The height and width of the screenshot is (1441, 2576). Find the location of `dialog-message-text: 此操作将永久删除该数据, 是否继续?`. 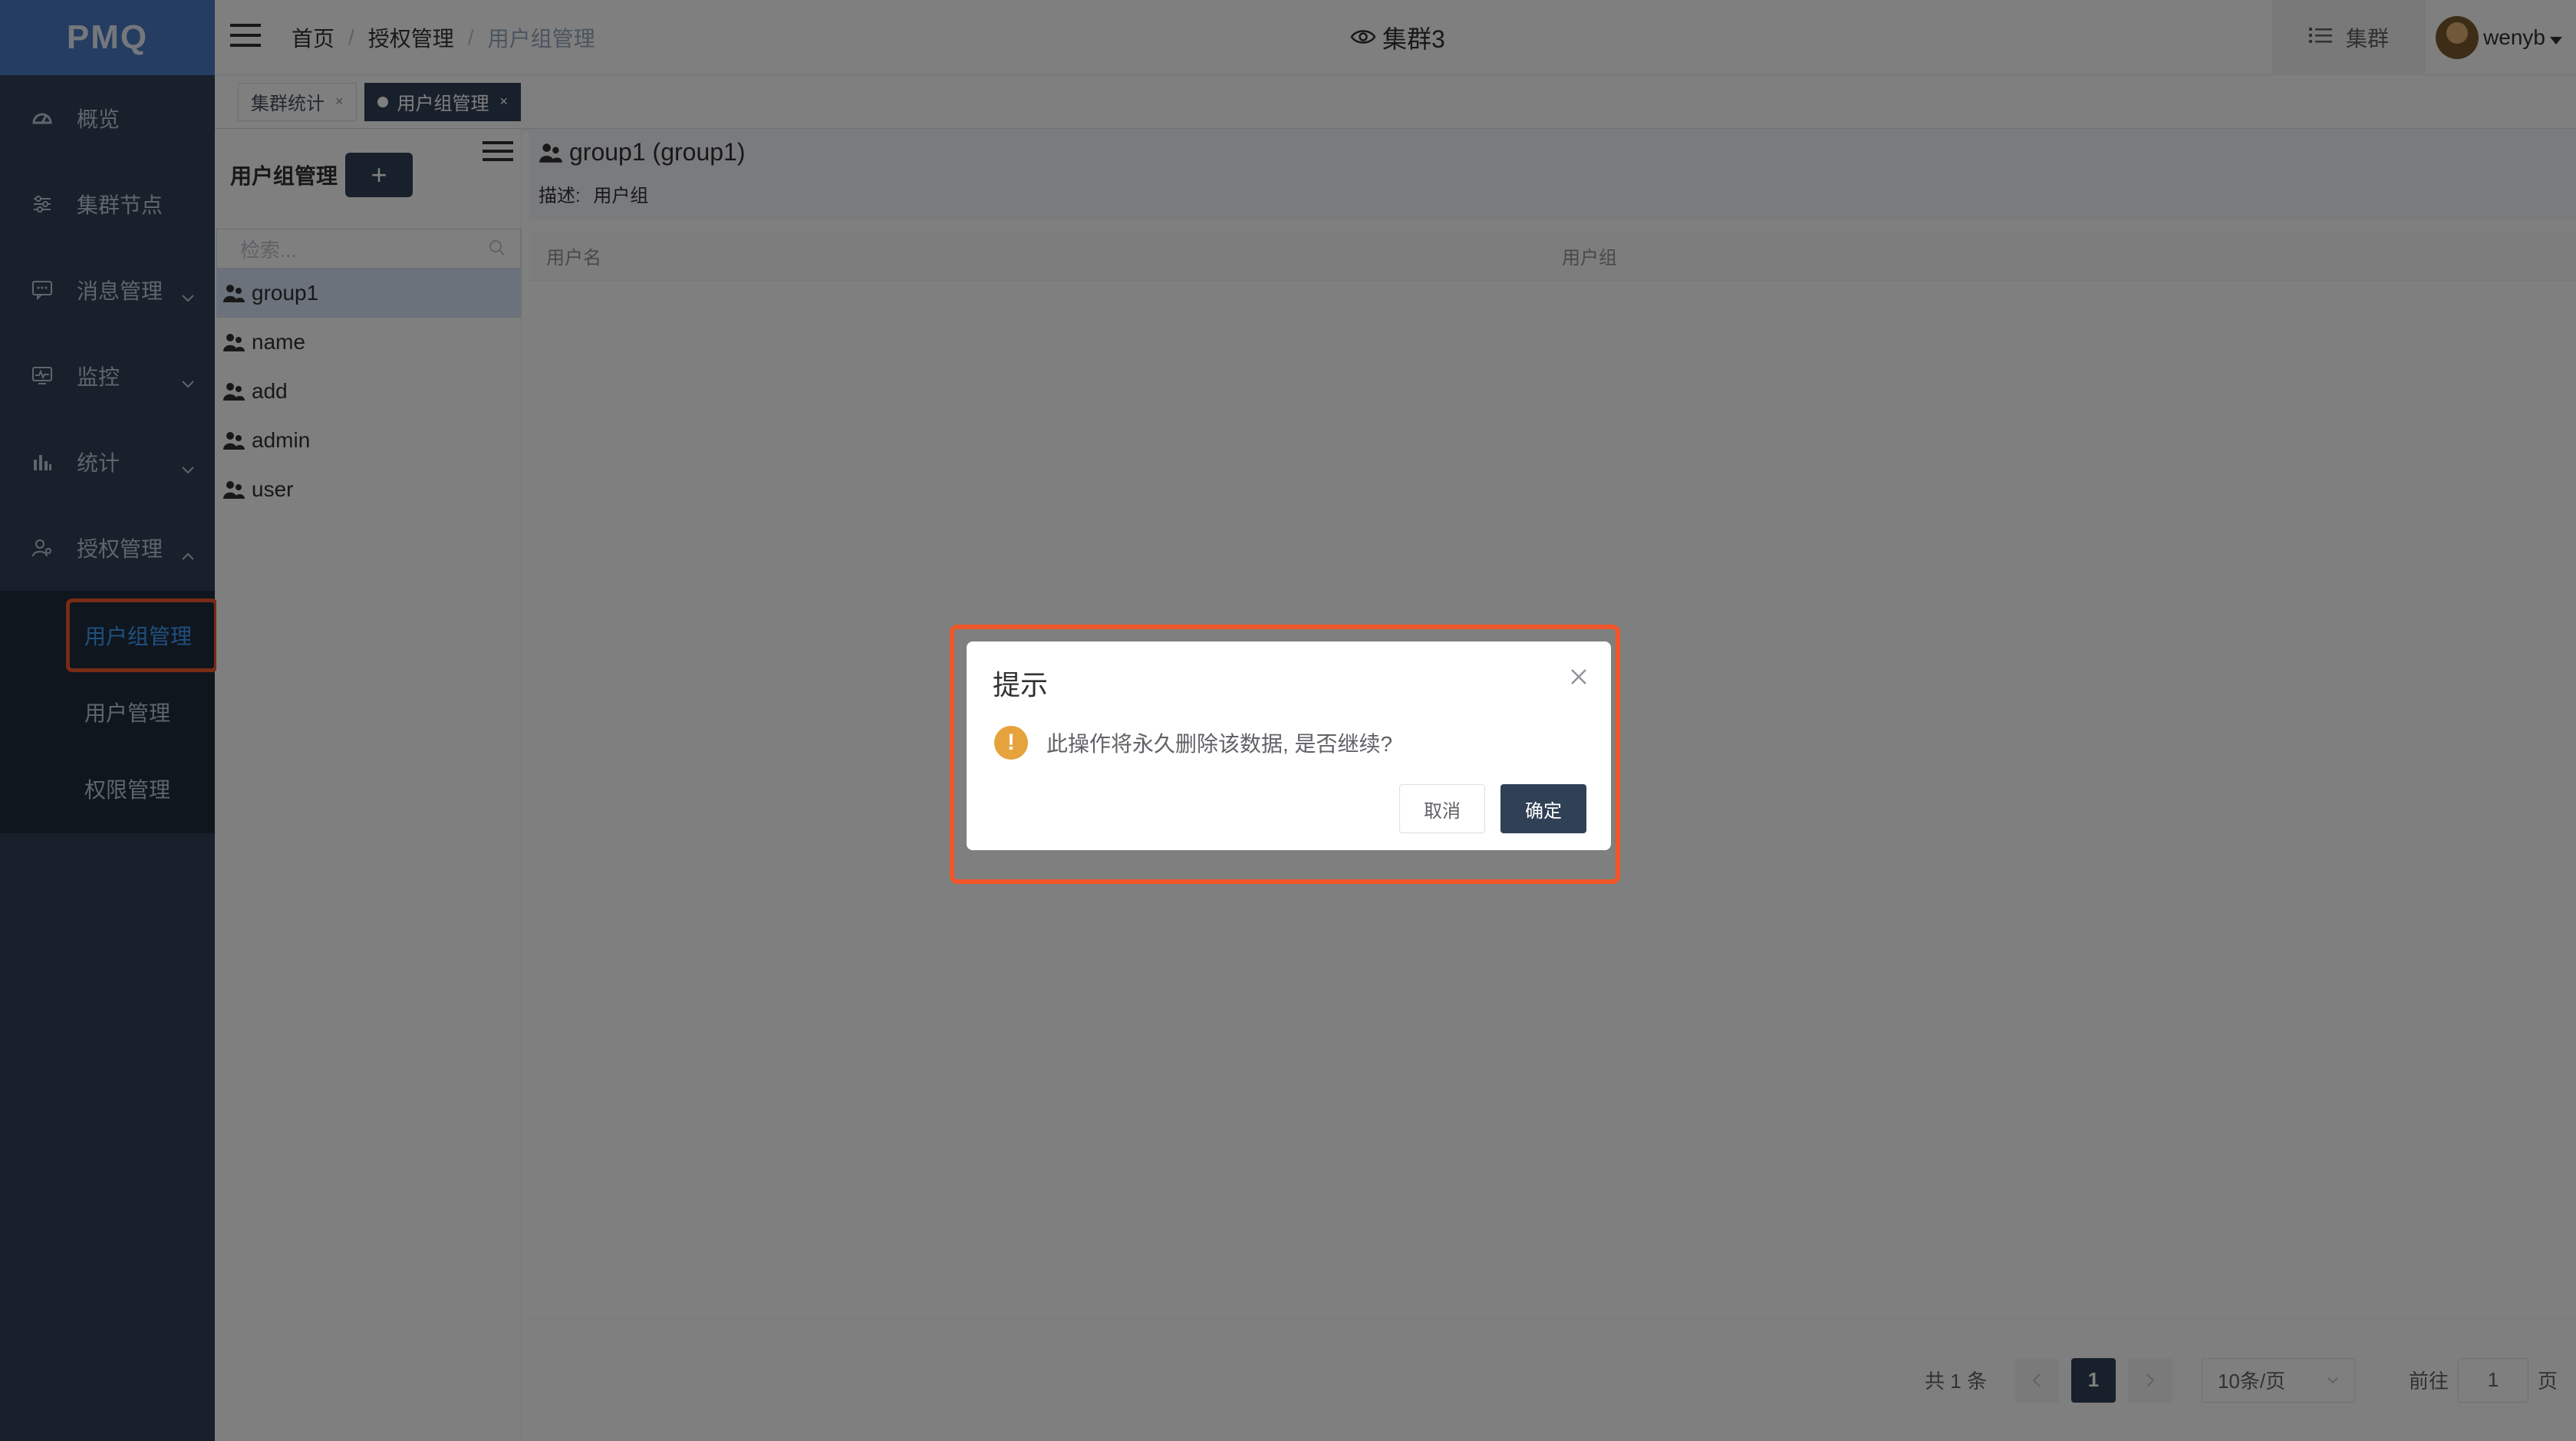

dialog-message-text: 此操作将永久删除该数据, 是否继续? is located at coordinates (1219, 744).